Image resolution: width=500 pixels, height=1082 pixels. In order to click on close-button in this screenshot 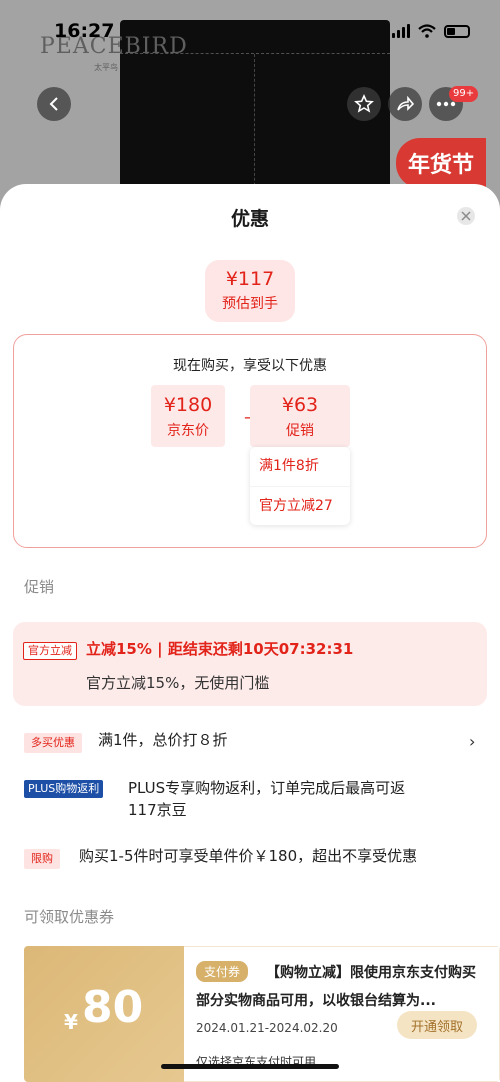, I will do `click(466, 216)`.